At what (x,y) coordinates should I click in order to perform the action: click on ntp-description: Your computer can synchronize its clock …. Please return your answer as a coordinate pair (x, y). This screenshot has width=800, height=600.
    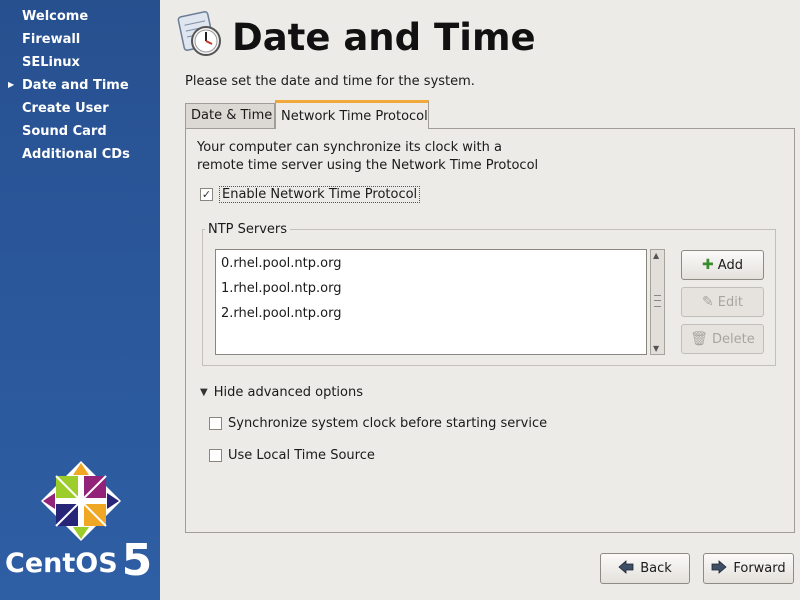
    Looking at the image, I should click on (387, 157).